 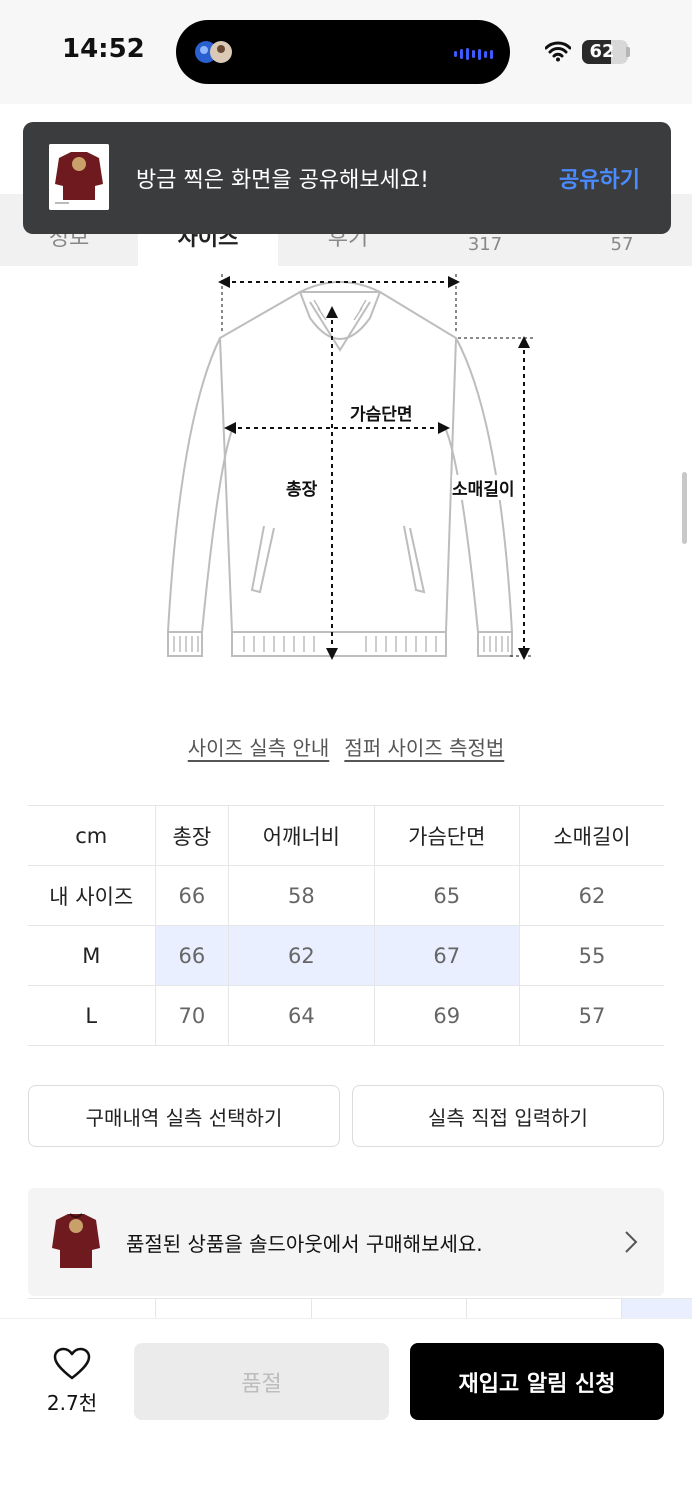 What do you see at coordinates (483, 487) in the screenshot?
I see `diagram-label-sleeve: 소매길이` at bounding box center [483, 487].